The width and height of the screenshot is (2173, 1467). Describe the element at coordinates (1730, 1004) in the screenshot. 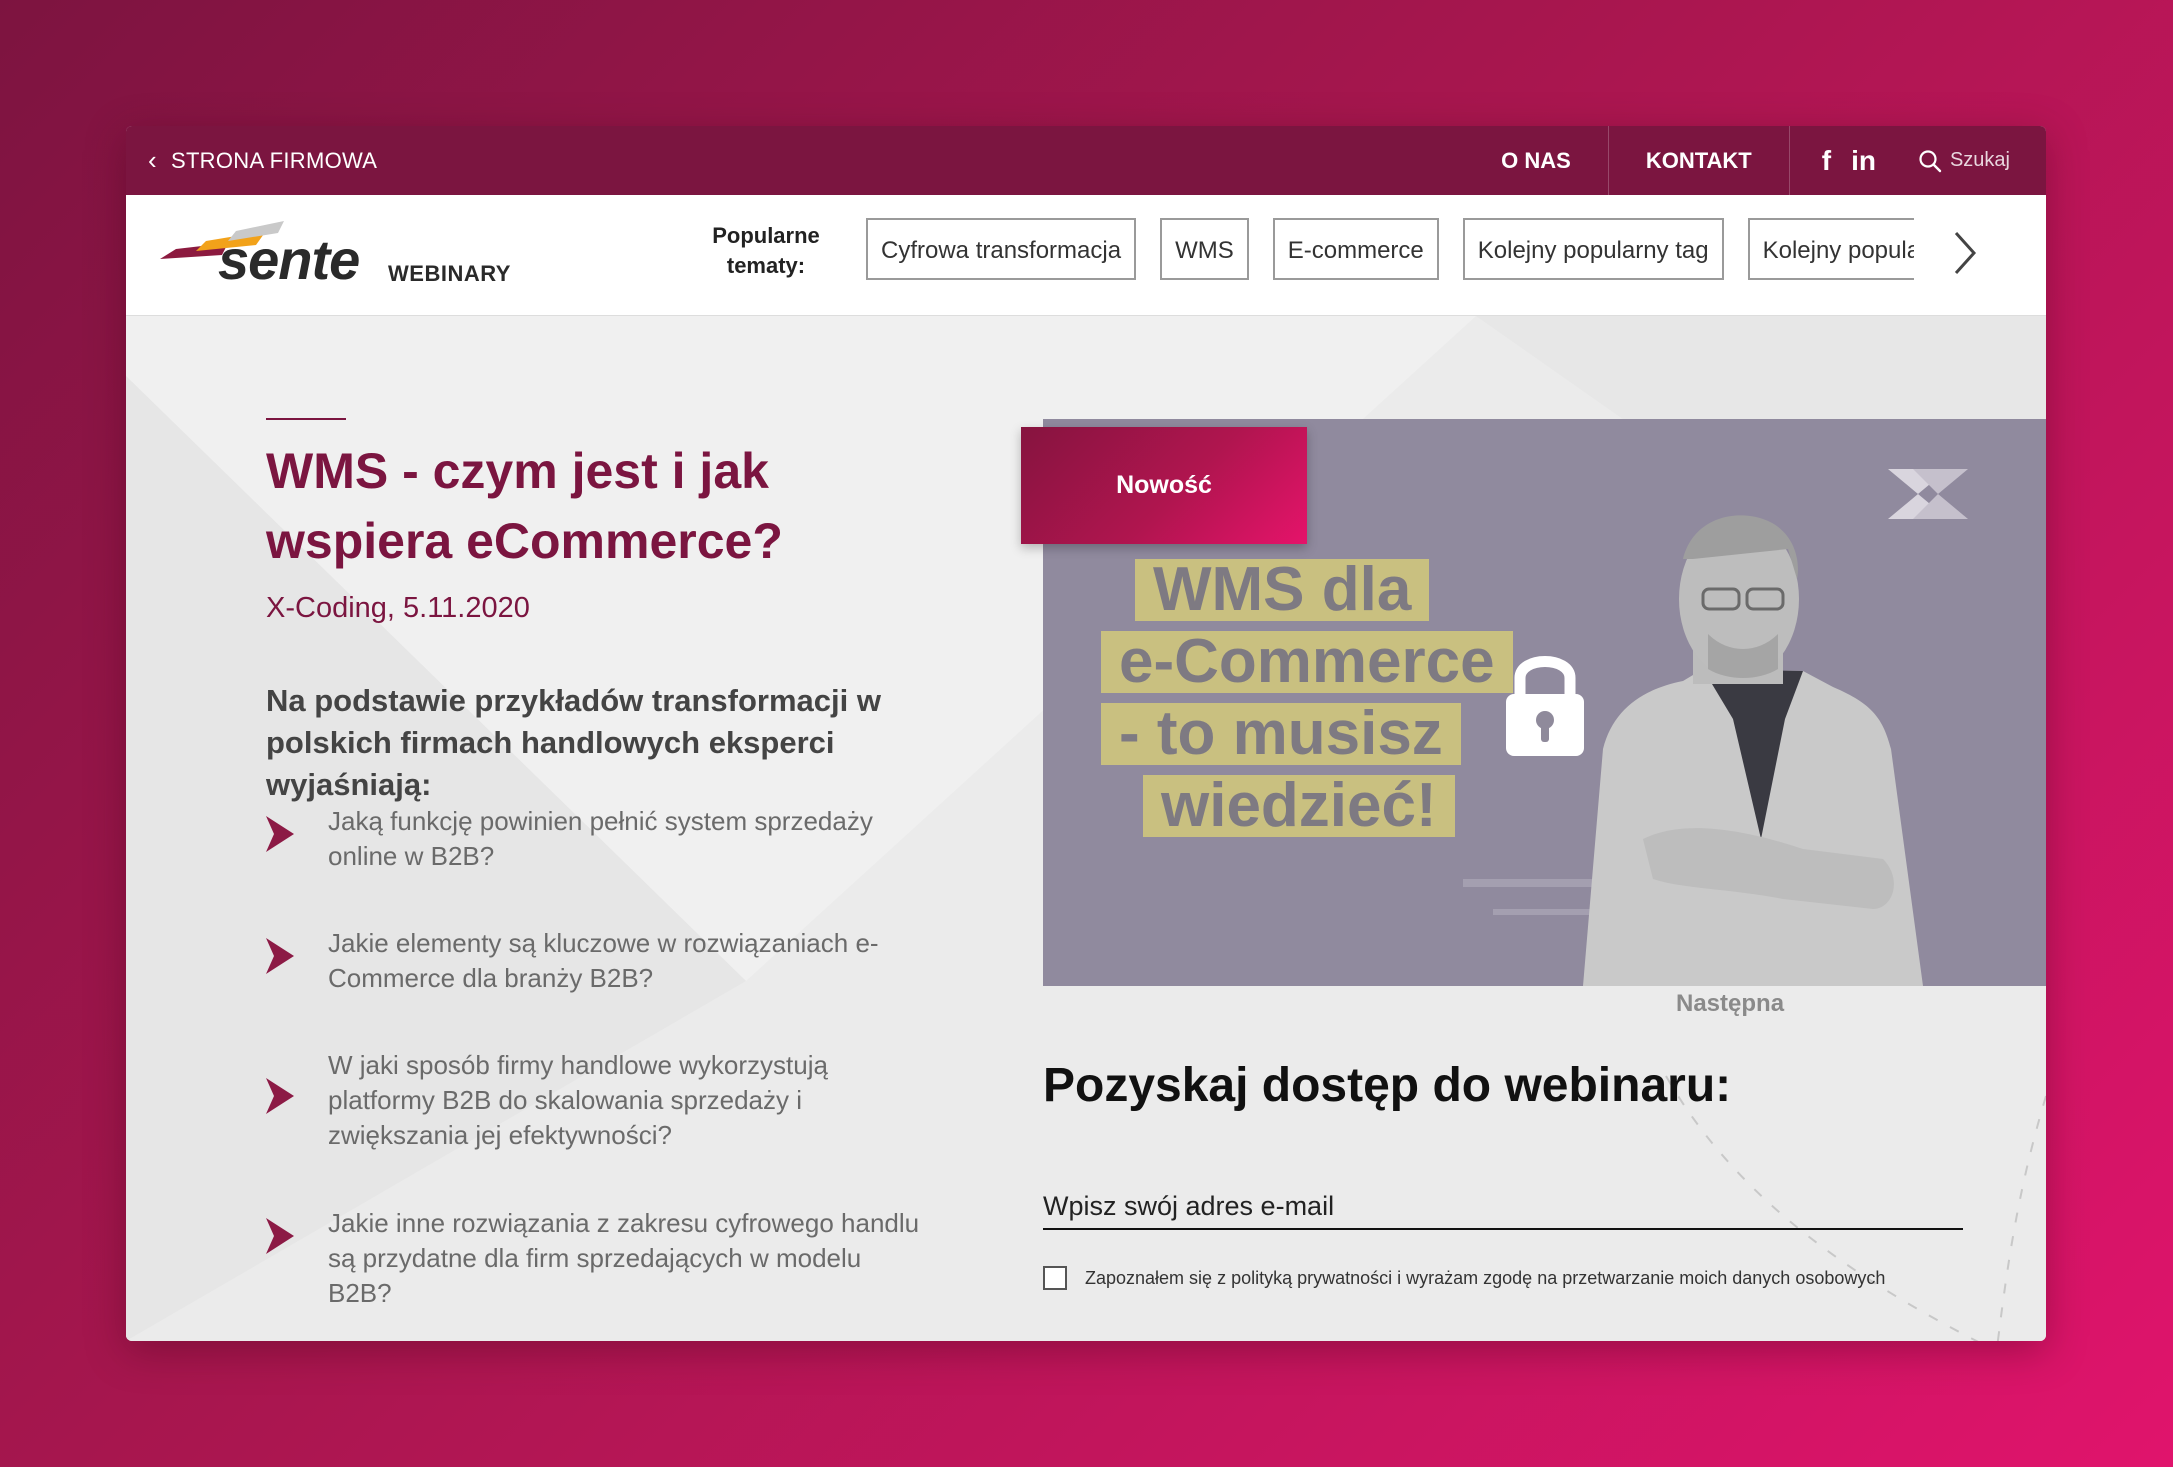

I see `next-webinar-link: Następna` at that location.